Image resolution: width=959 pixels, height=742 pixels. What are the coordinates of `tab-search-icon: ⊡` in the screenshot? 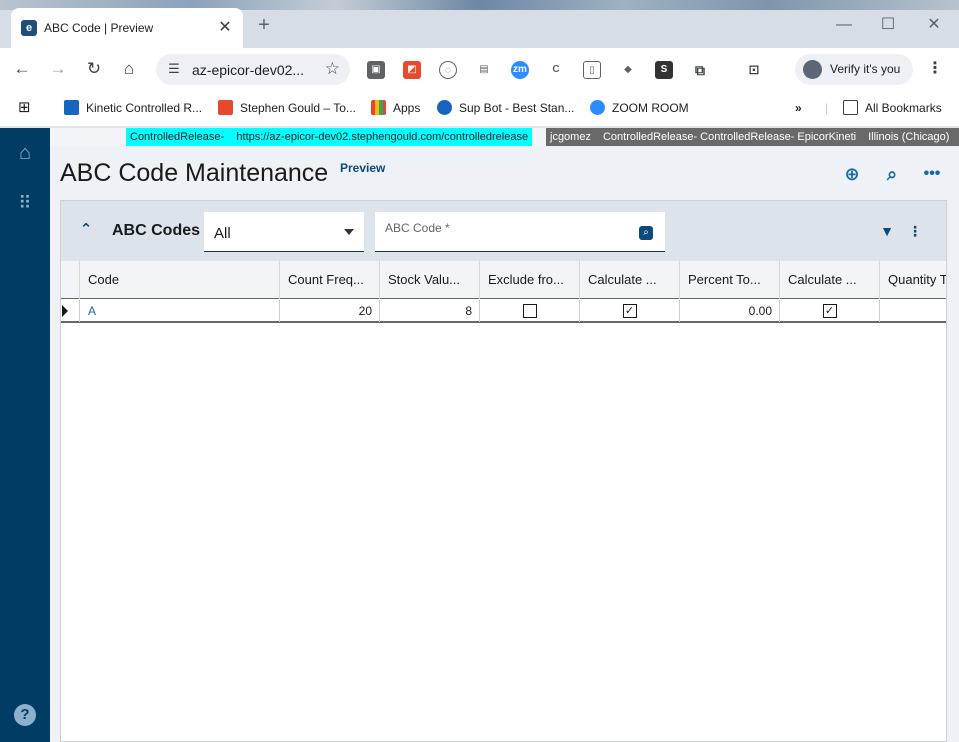 It's located at (754, 70).